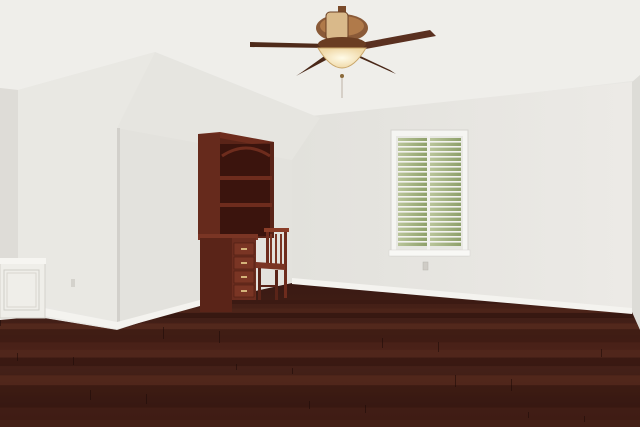 The image size is (640, 427). What do you see at coordinates (425, 266) in the screenshot?
I see `wall-outlet` at bounding box center [425, 266].